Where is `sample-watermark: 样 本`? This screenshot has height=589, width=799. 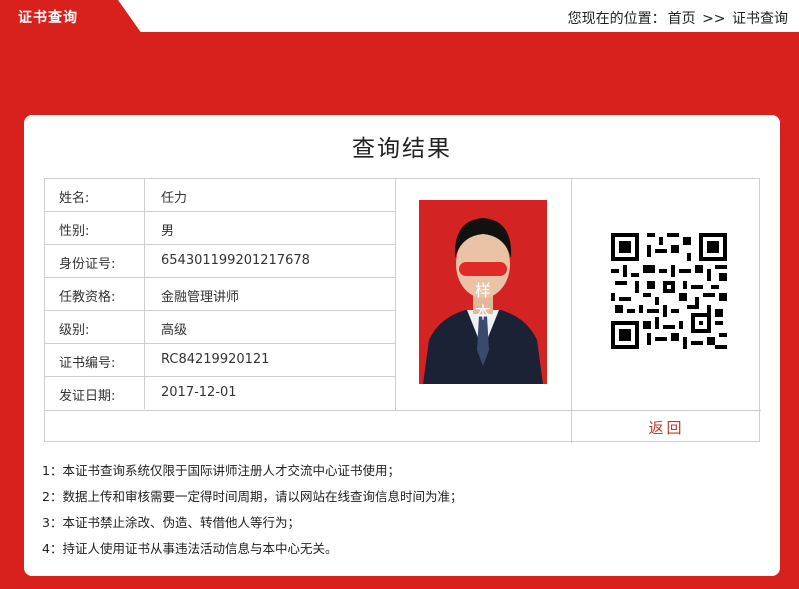 sample-watermark: 样 本 is located at coordinates (483, 305).